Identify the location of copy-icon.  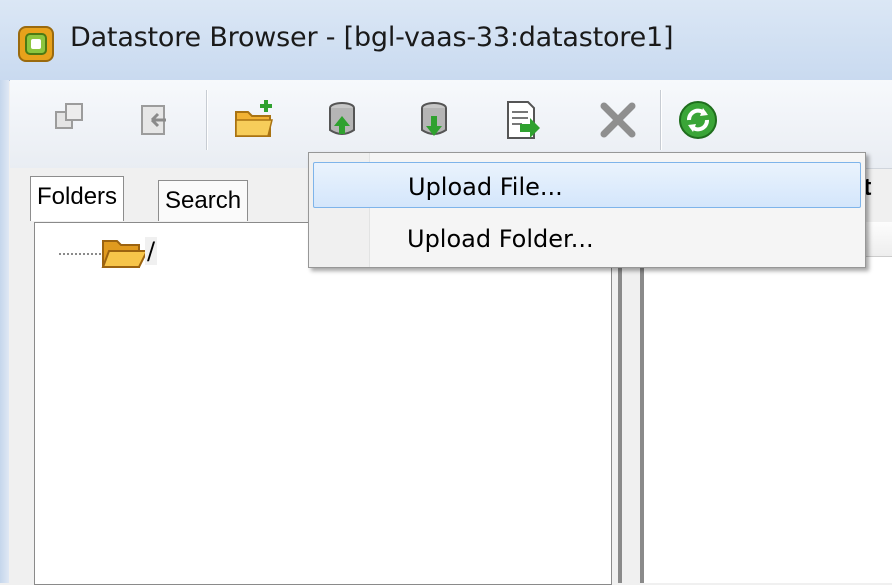
(70, 120).